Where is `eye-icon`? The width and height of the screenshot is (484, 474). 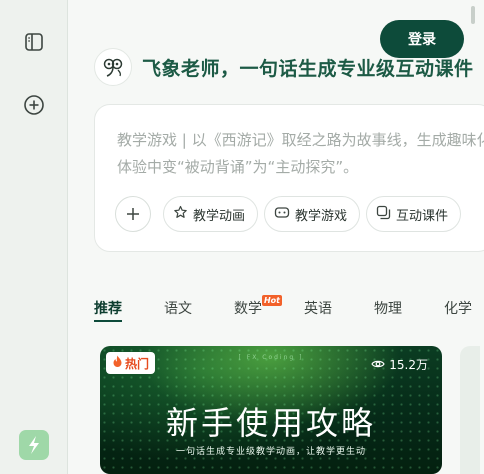 eye-icon is located at coordinates (378, 365).